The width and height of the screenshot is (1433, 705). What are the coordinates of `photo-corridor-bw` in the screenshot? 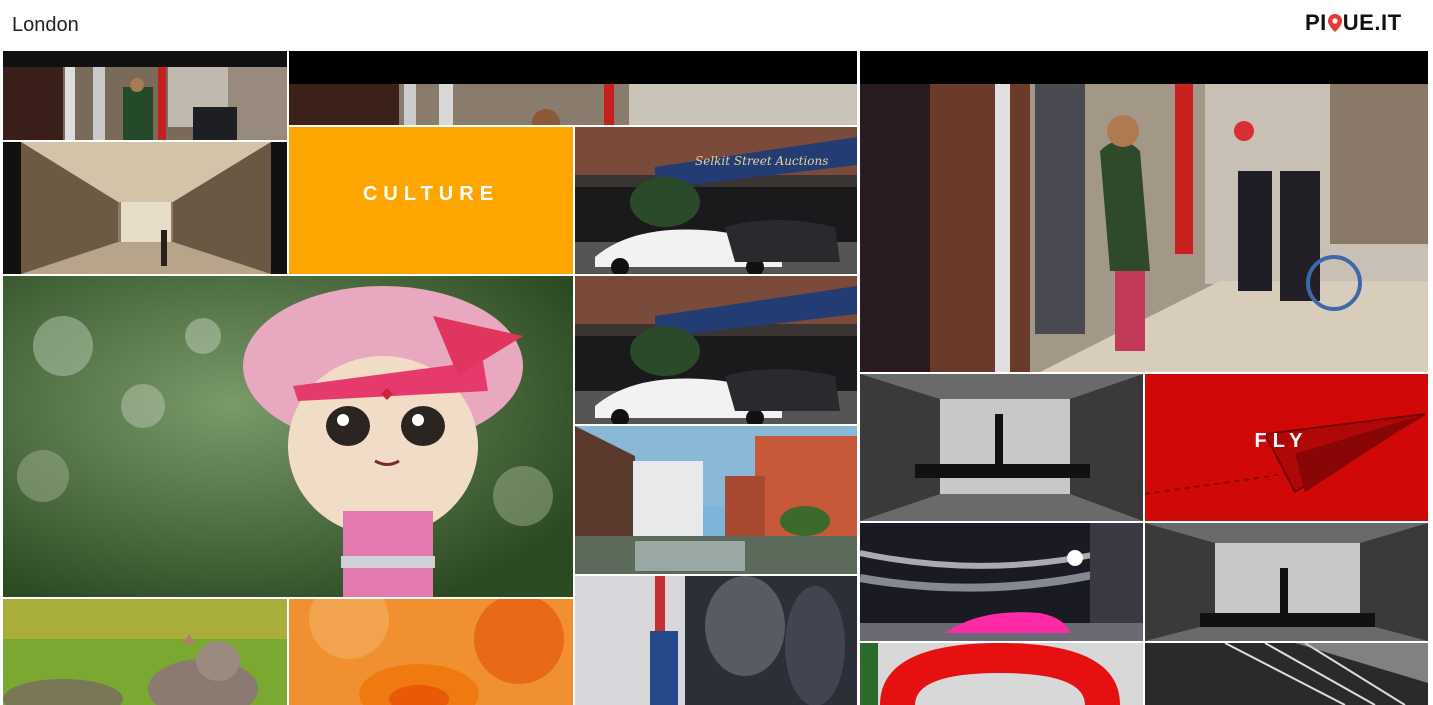 It's located at (1001, 447).